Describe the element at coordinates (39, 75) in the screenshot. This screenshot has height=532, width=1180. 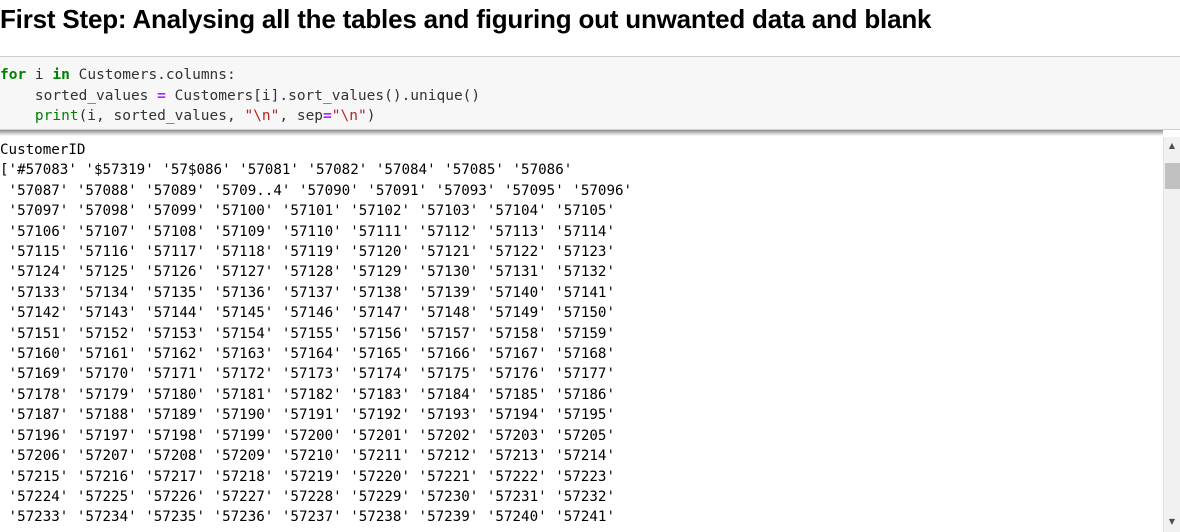
I see `code-token: i` at that location.